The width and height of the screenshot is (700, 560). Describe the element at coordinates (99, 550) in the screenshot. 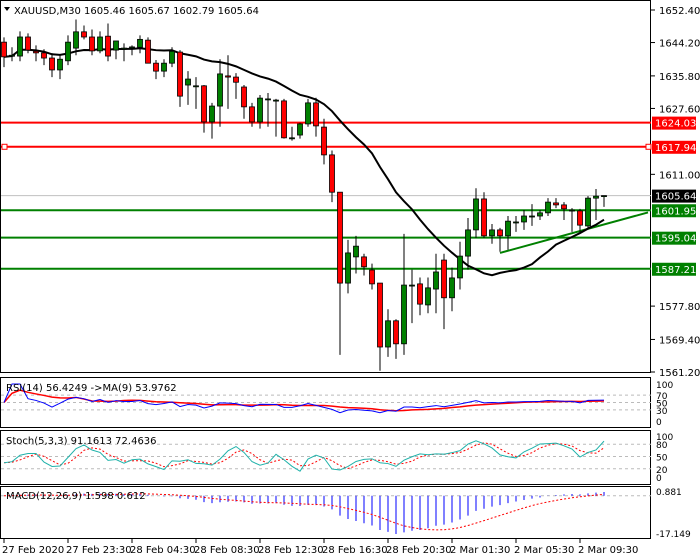

I see `time-label: 27 Feb 23:30` at that location.